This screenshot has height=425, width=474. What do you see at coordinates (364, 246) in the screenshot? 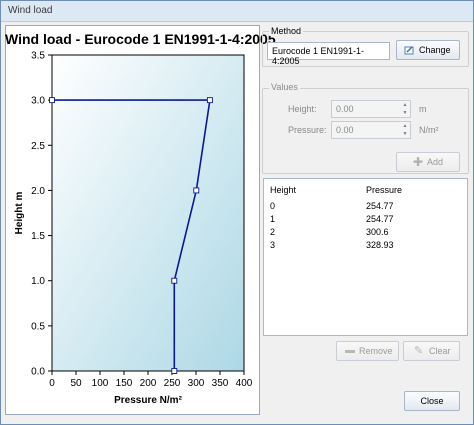
I see `table-row: 3 328.93` at bounding box center [364, 246].